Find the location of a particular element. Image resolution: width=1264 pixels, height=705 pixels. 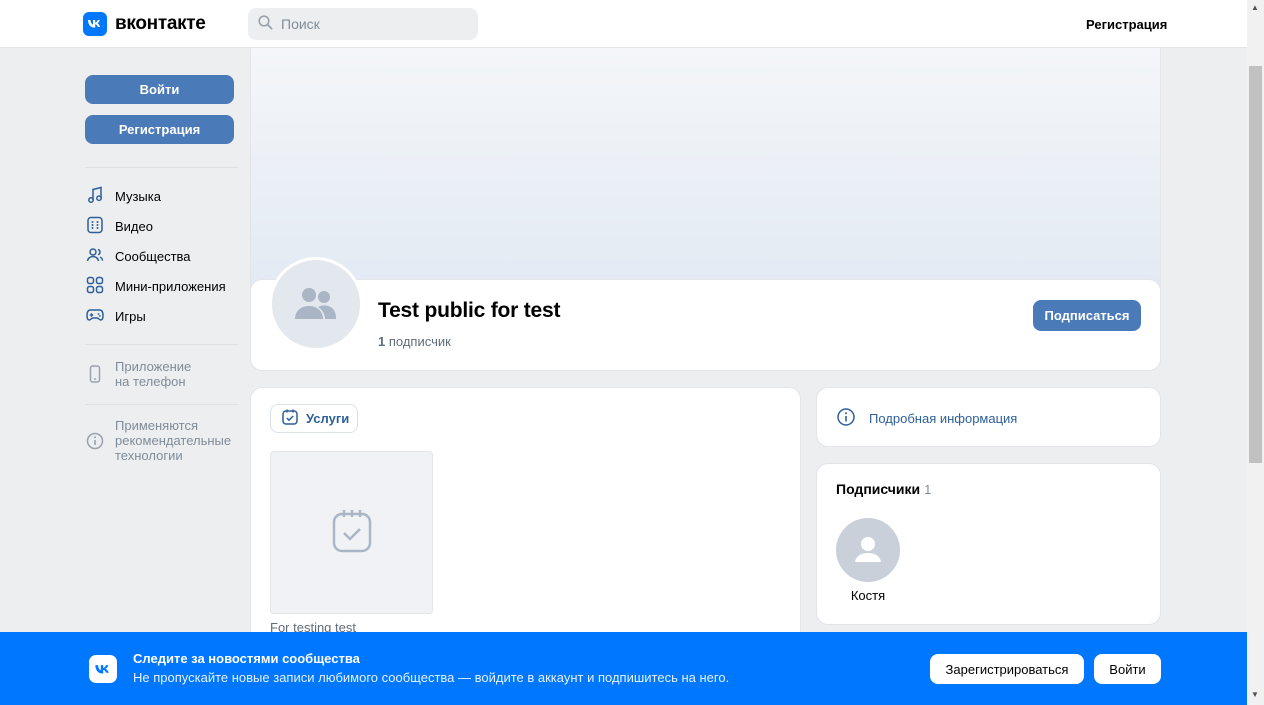

subscriber-count-word: подписчик is located at coordinates (419, 341).